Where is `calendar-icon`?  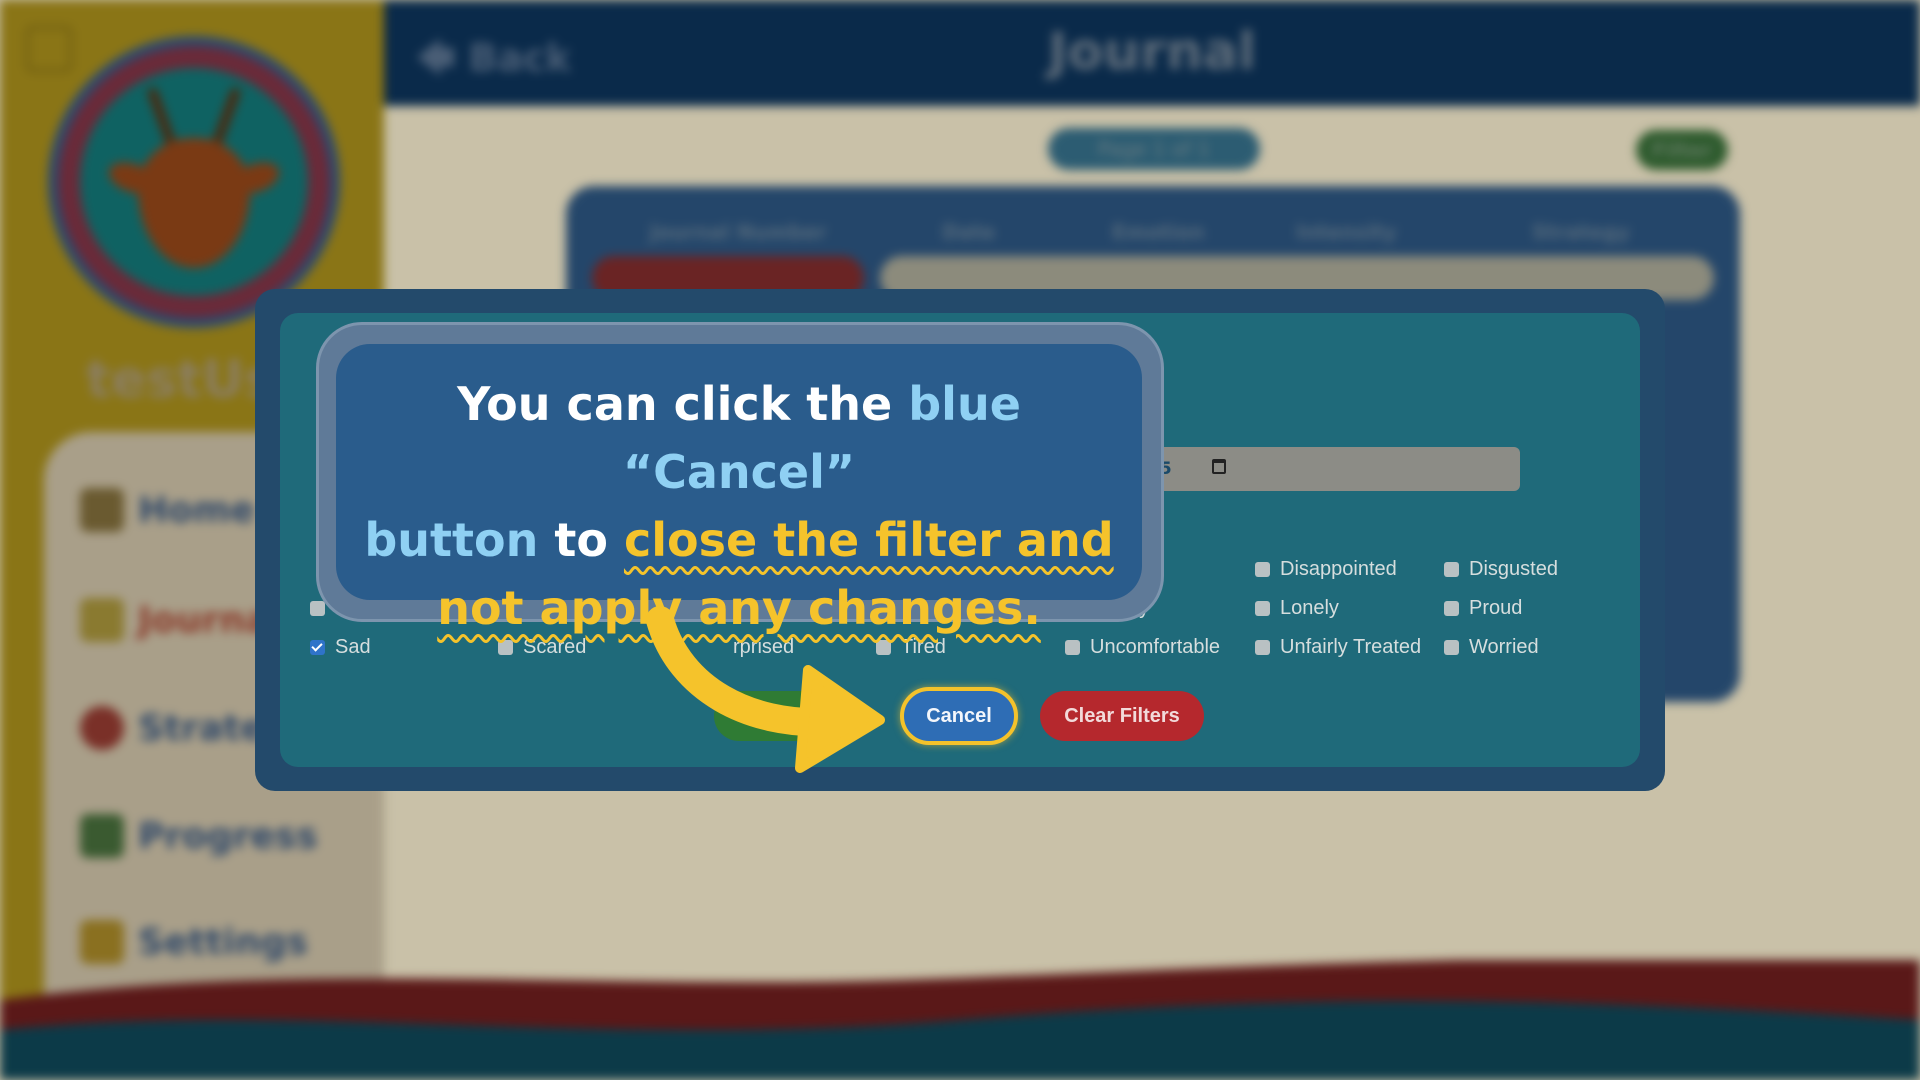 calendar-icon is located at coordinates (1219, 466).